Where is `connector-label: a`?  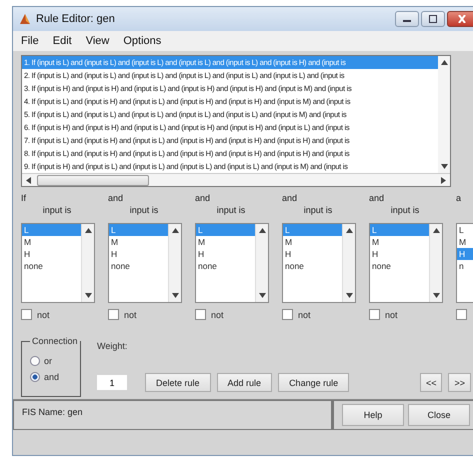 connector-label: a is located at coordinates (459, 199).